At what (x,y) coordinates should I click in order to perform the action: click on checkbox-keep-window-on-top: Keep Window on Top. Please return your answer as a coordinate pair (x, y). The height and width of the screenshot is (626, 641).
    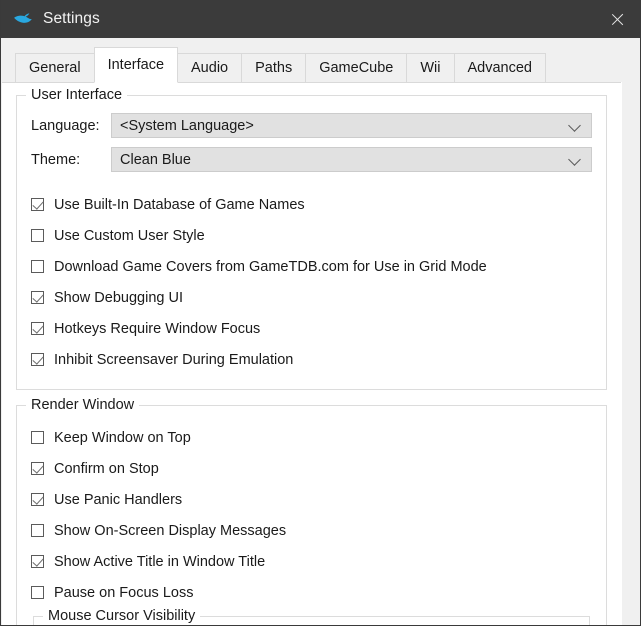
    Looking at the image, I should click on (311, 437).